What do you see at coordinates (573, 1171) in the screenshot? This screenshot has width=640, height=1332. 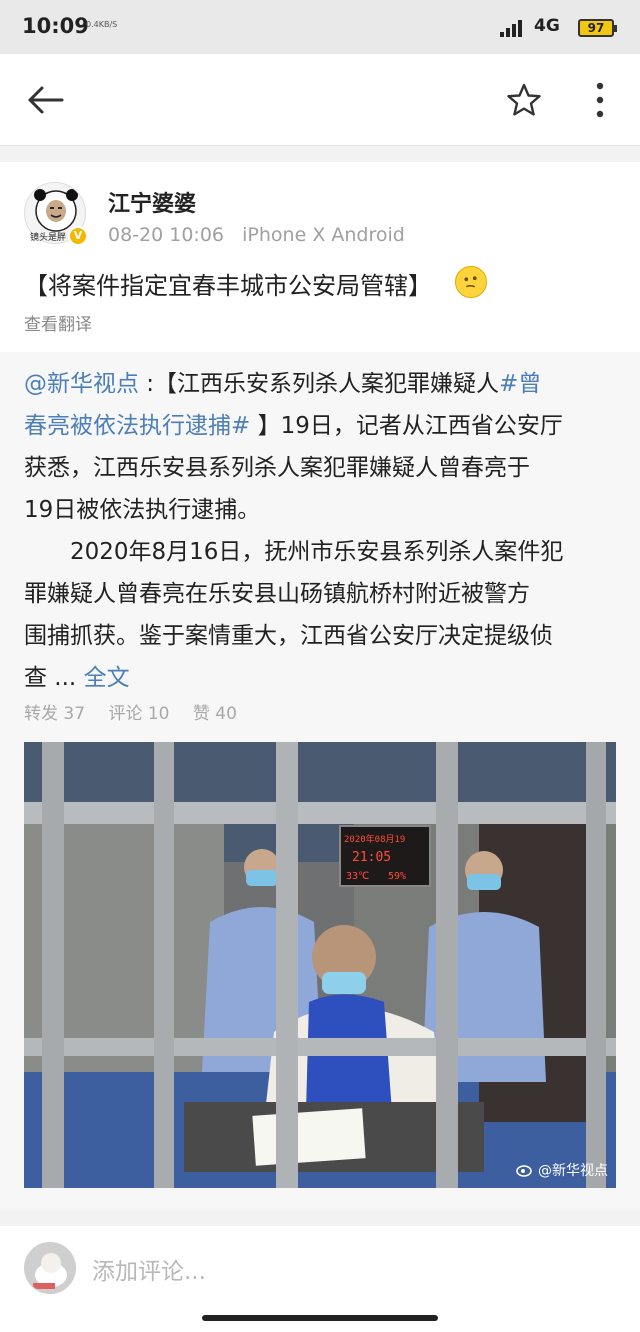 I see `watermark-text: @新华视点` at bounding box center [573, 1171].